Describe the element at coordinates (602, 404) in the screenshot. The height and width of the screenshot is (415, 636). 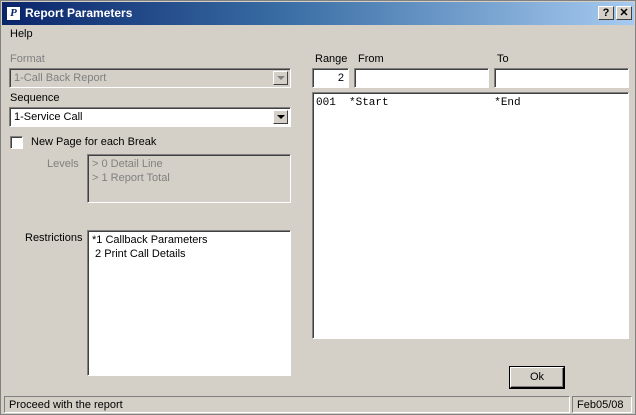
I see `status-date: Feb05/08` at that location.